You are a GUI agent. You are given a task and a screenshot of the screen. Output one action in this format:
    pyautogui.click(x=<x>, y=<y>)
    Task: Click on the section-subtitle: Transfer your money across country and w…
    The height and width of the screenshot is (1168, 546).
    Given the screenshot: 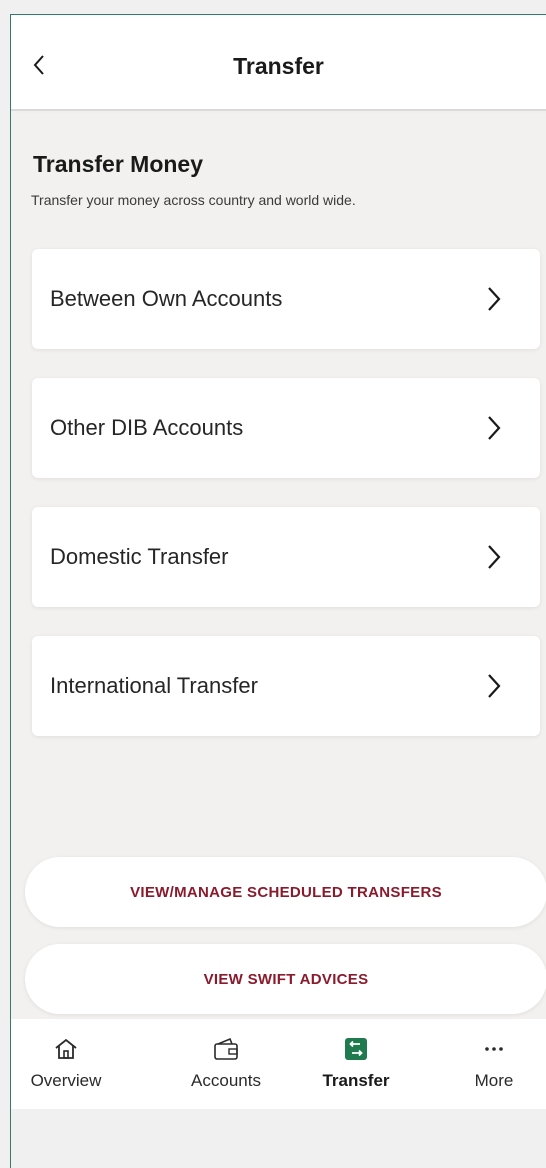 What is the action you would take?
    pyautogui.click(x=193, y=200)
    